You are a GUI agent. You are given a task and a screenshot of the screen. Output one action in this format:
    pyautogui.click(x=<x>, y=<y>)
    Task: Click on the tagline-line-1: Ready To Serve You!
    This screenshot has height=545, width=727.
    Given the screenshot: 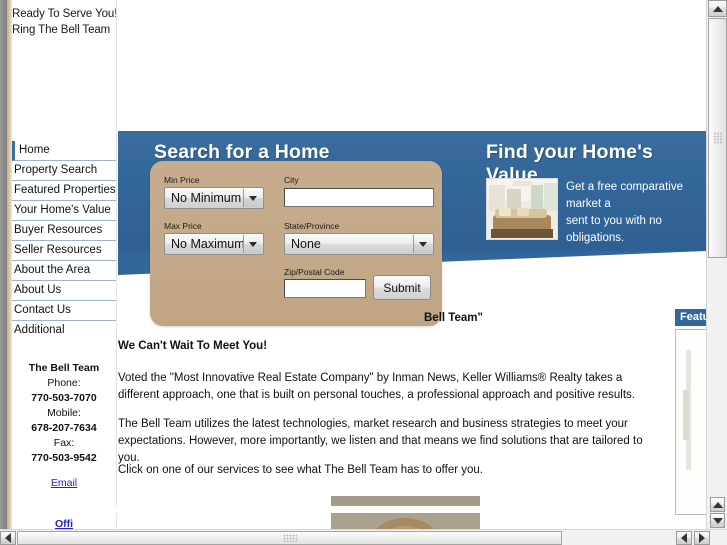 What is the action you would take?
    pyautogui.click(x=65, y=14)
    